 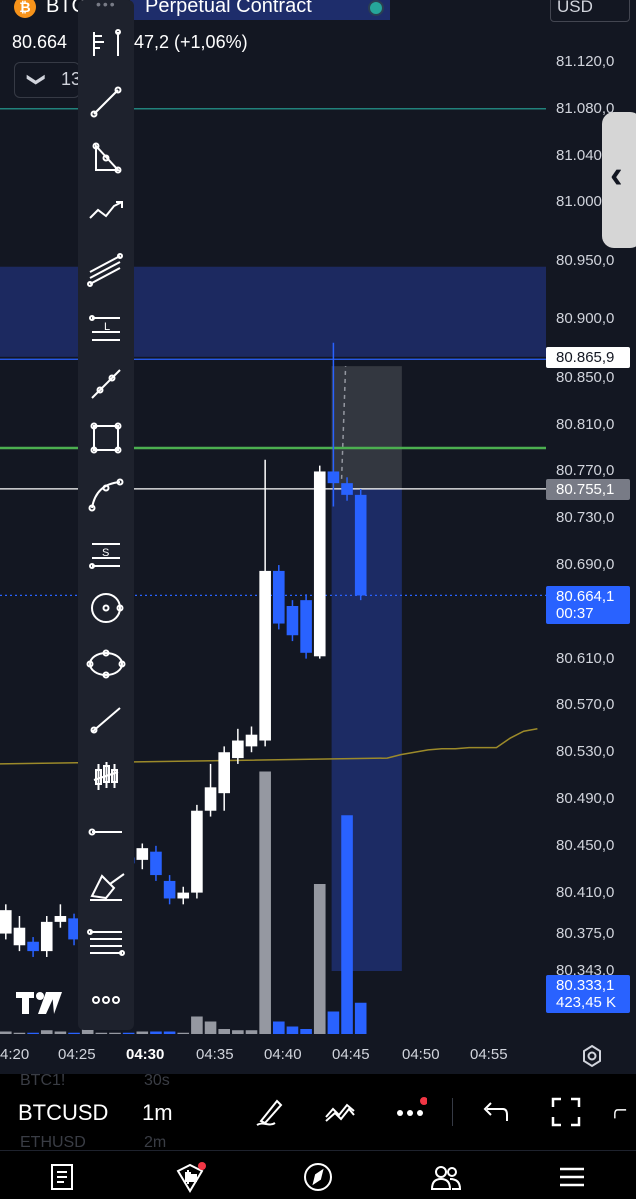 I want to click on fullscreen-icon, so click(x=566, y=1112).